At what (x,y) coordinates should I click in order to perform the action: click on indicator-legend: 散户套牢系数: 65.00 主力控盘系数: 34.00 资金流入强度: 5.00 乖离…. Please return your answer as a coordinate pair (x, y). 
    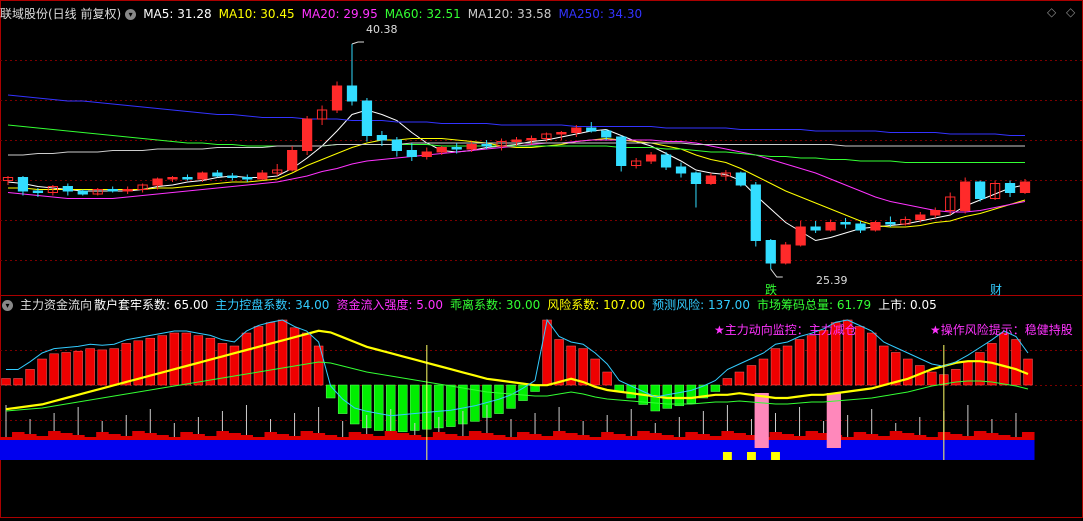
    Looking at the image, I should click on (519, 305).